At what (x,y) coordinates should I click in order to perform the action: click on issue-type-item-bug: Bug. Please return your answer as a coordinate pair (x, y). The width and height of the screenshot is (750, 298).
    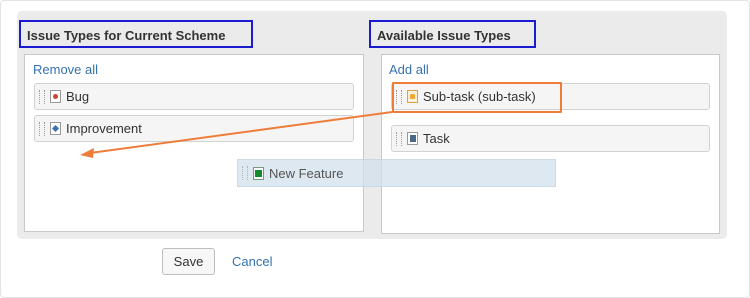
    Looking at the image, I should click on (194, 96).